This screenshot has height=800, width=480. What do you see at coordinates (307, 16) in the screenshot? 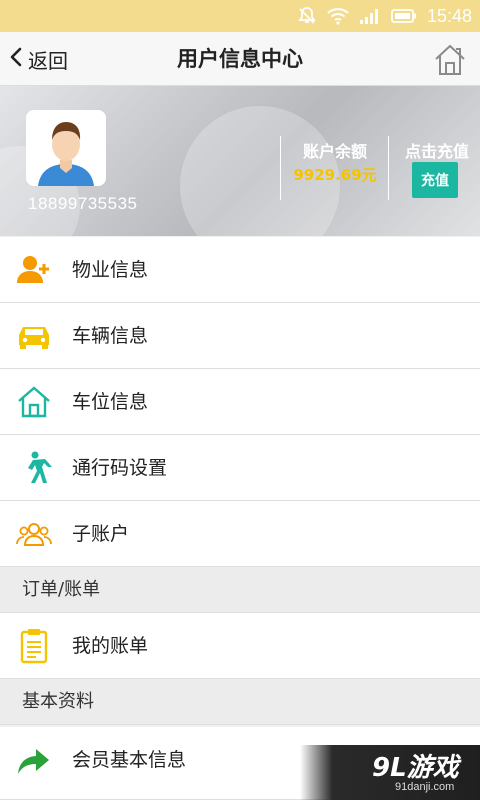
I see `mute-icon` at bounding box center [307, 16].